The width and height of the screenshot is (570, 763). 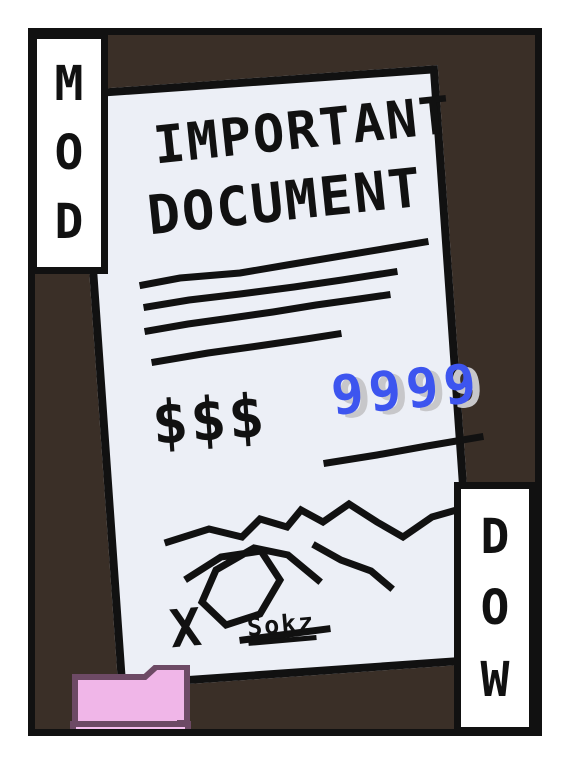 I want to click on bottom-label-letter-2: O, so click(x=495, y=608).